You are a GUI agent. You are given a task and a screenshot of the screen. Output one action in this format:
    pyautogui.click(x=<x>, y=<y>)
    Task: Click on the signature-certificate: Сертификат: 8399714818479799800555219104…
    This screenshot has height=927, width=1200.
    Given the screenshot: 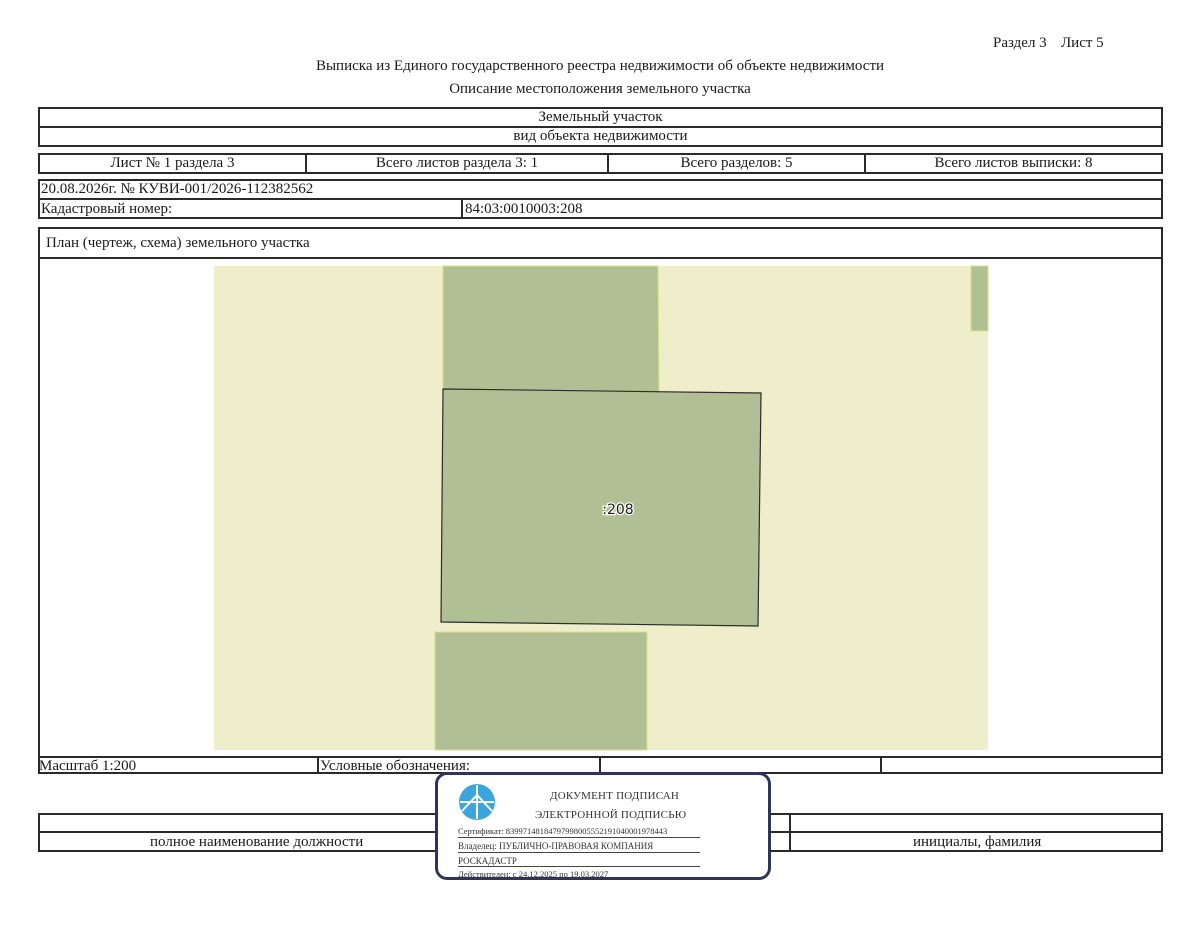 What is the action you would take?
    pyautogui.click(x=563, y=831)
    